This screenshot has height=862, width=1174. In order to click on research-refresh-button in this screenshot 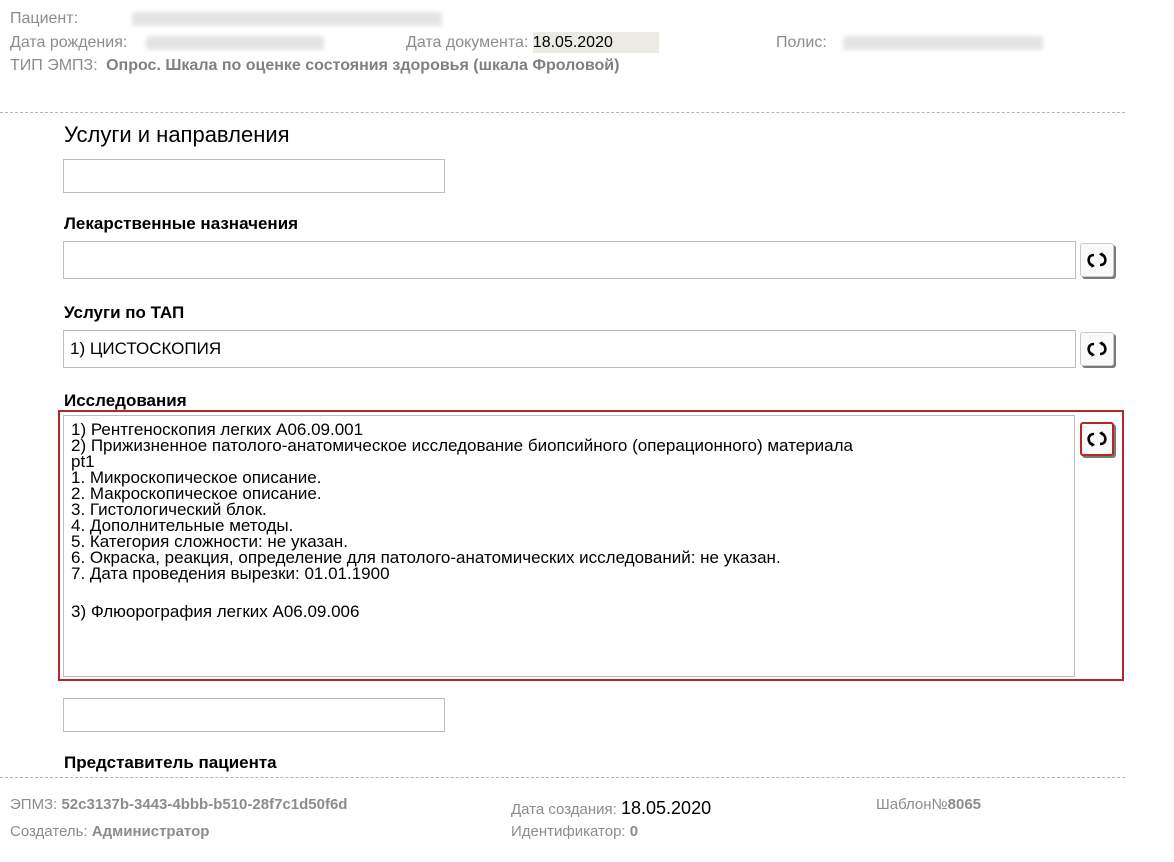, I will do `click(1097, 439)`.